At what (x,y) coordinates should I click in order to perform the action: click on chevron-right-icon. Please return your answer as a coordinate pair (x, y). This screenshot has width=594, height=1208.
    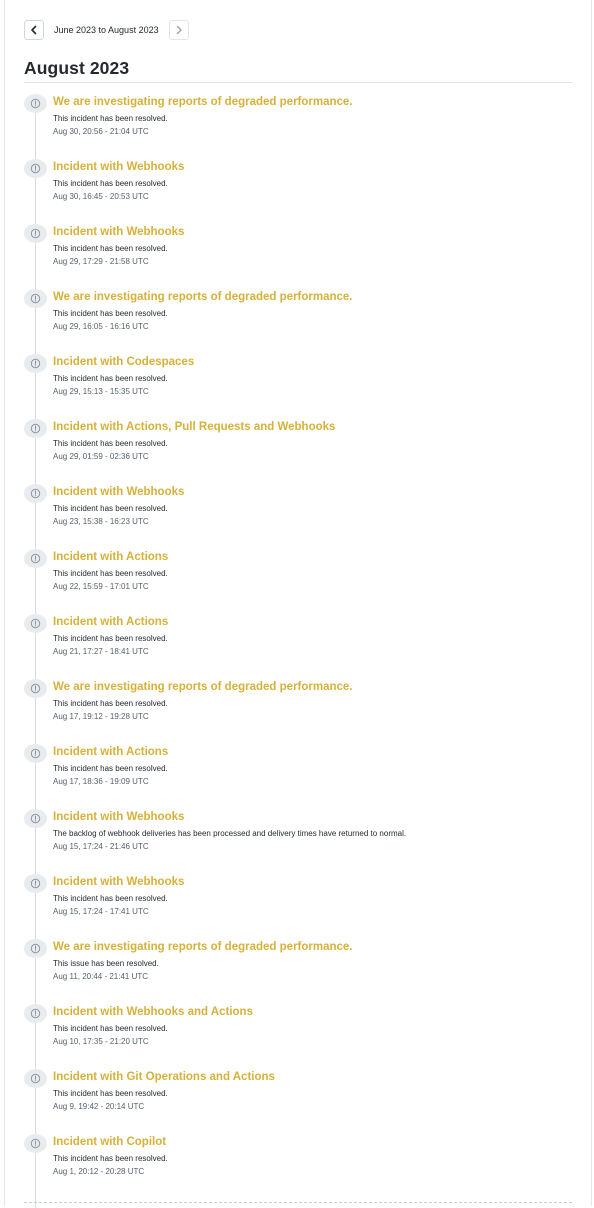
    Looking at the image, I should click on (179, 30).